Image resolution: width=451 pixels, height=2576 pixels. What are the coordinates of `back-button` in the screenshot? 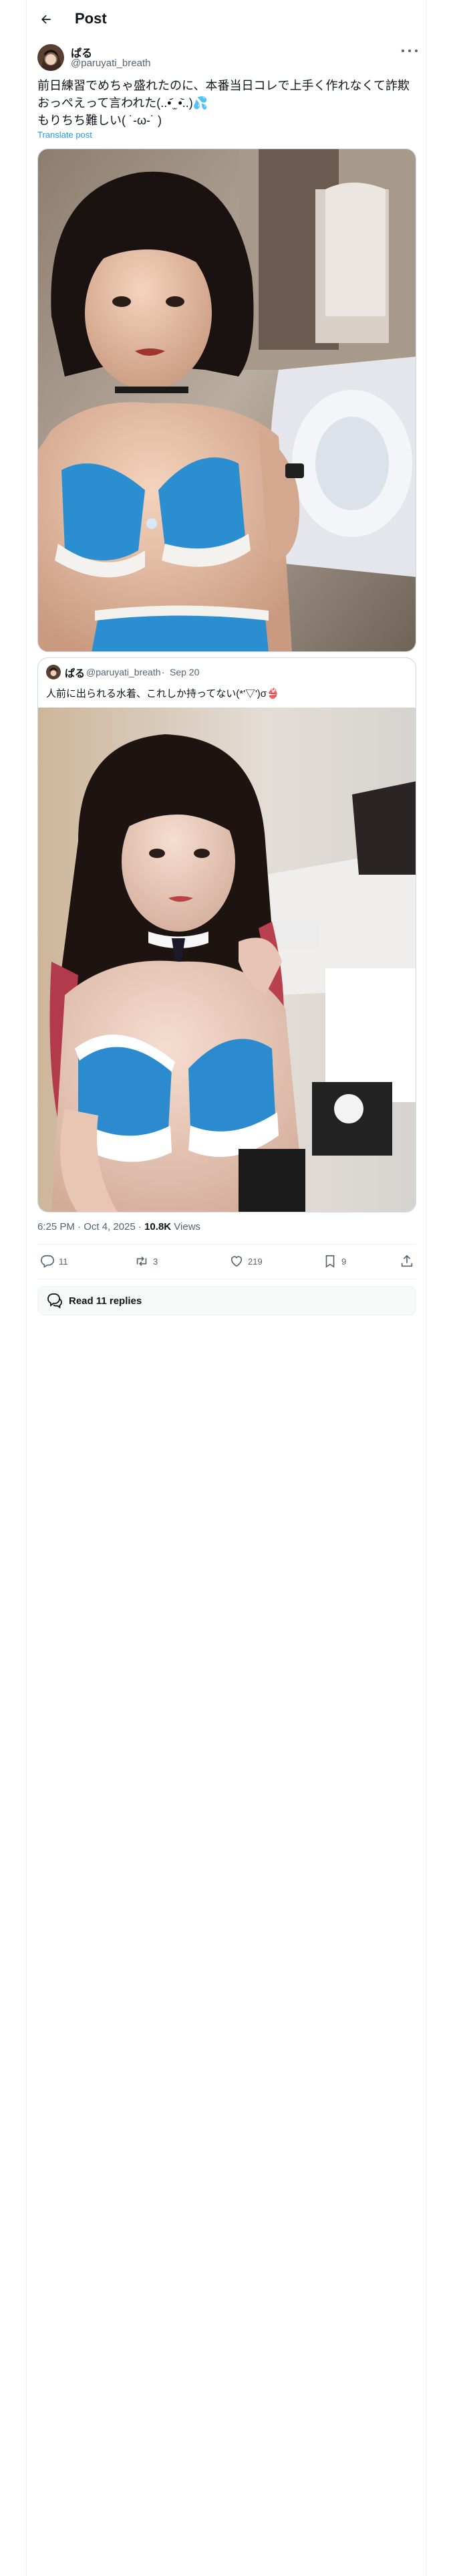 It's located at (46, 19).